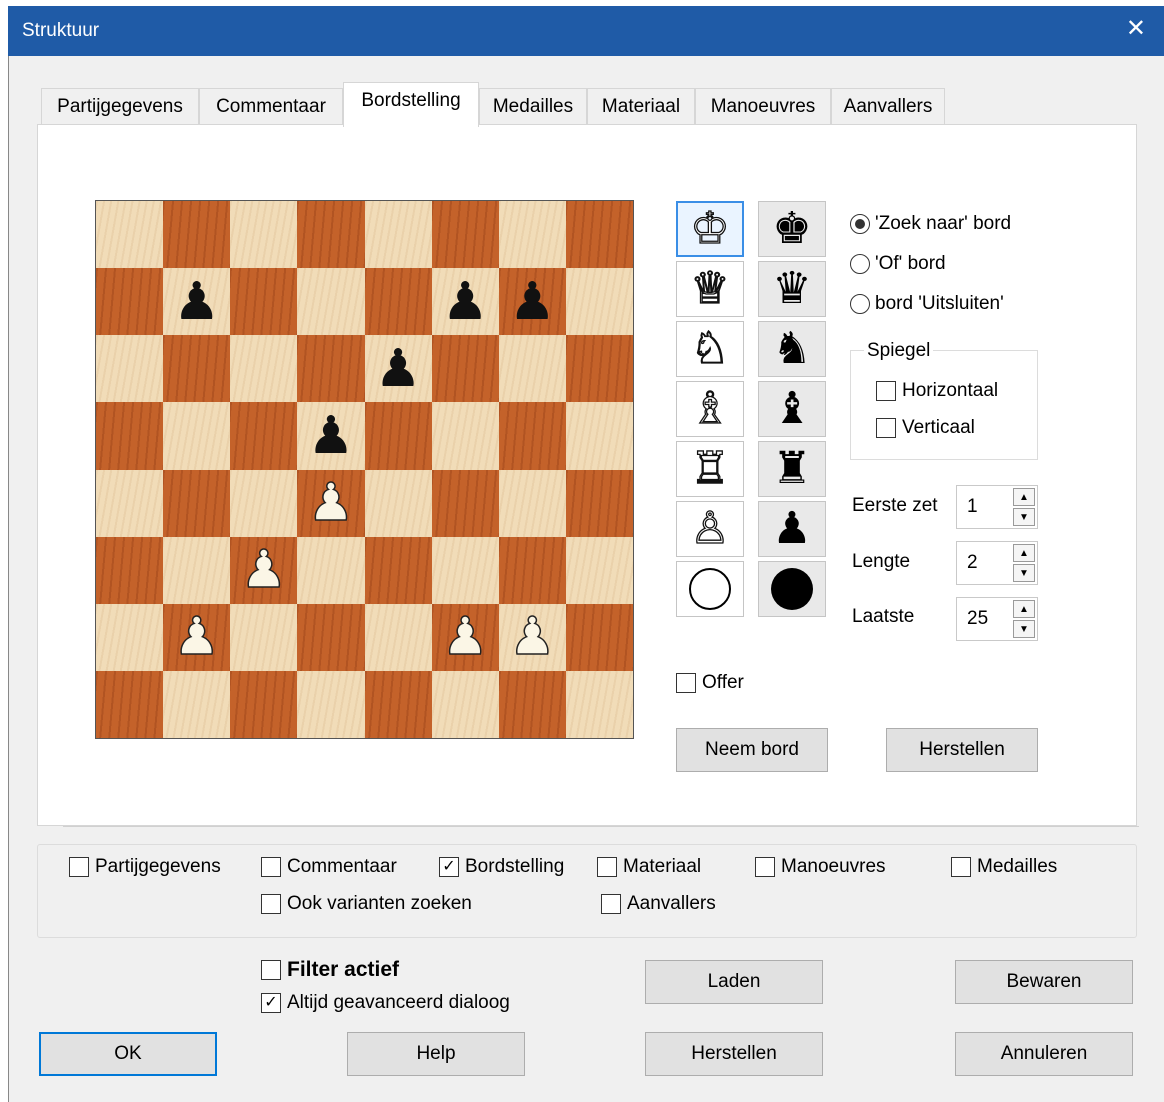 The width and height of the screenshot is (1164, 1102). I want to click on radio-of-bord: 'Of' bord, so click(898, 264).